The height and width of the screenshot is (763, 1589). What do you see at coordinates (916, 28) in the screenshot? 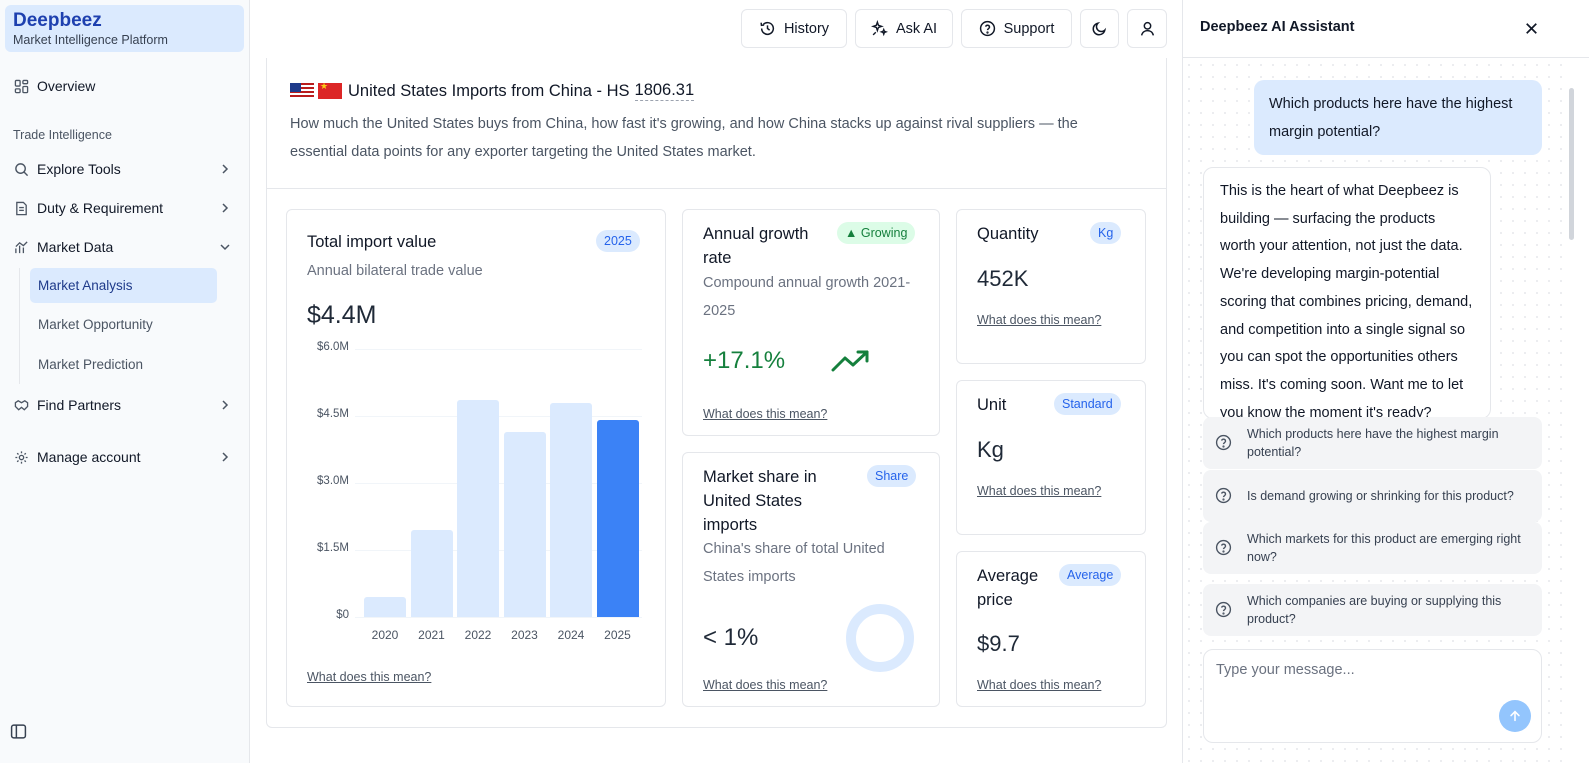
I see `ask-ai-label: Ask AI` at bounding box center [916, 28].